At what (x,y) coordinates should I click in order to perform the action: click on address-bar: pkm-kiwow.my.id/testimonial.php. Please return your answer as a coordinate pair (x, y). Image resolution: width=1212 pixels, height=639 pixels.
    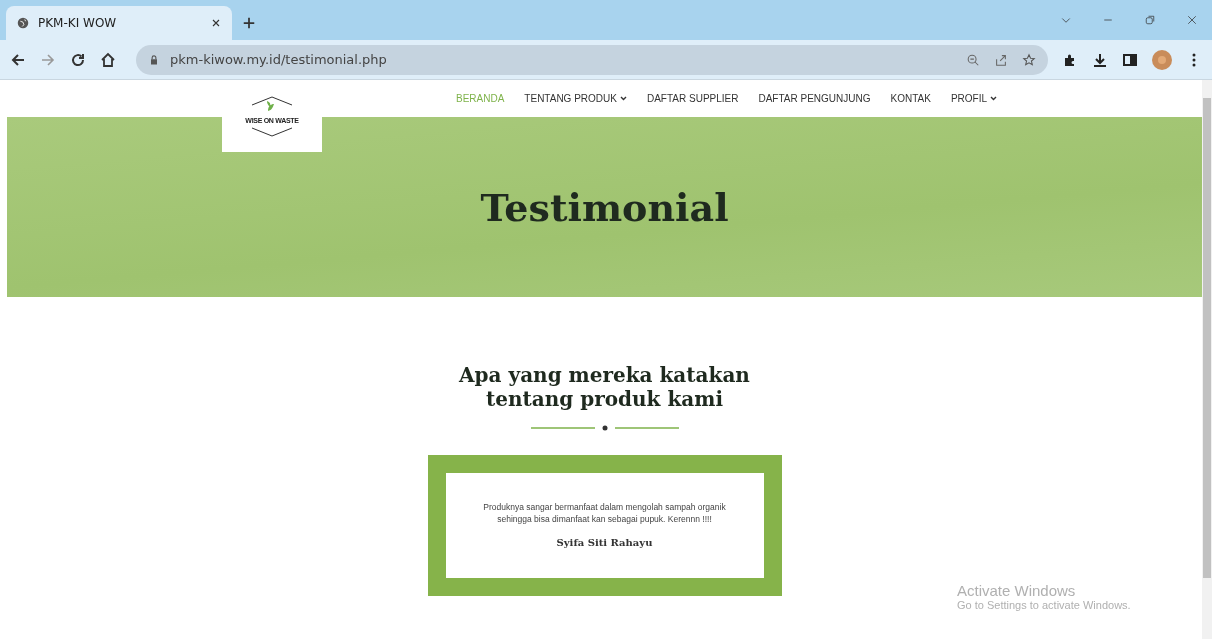
    Looking at the image, I should click on (592, 59).